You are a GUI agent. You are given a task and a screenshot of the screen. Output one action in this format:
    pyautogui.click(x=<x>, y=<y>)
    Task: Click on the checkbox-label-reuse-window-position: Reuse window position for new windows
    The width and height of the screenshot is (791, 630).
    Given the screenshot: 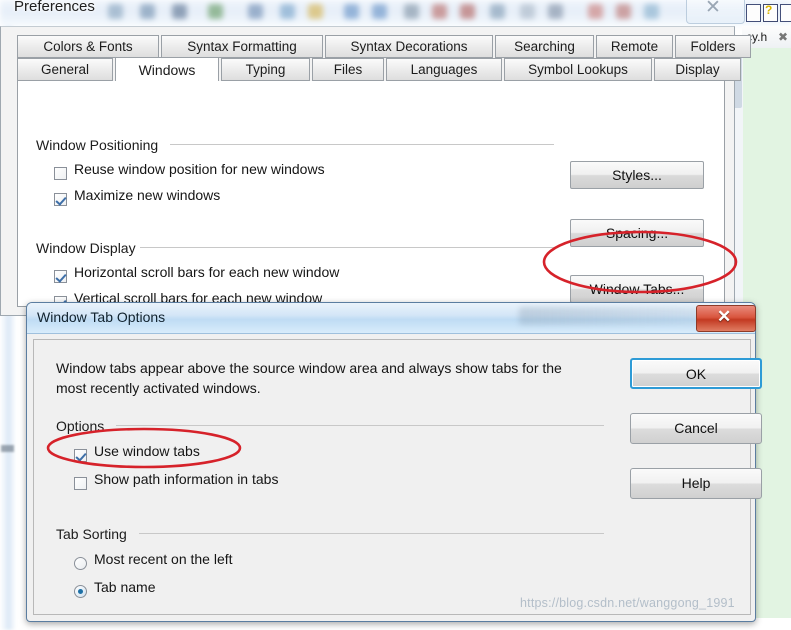 What is the action you would take?
    pyautogui.click(x=199, y=169)
    